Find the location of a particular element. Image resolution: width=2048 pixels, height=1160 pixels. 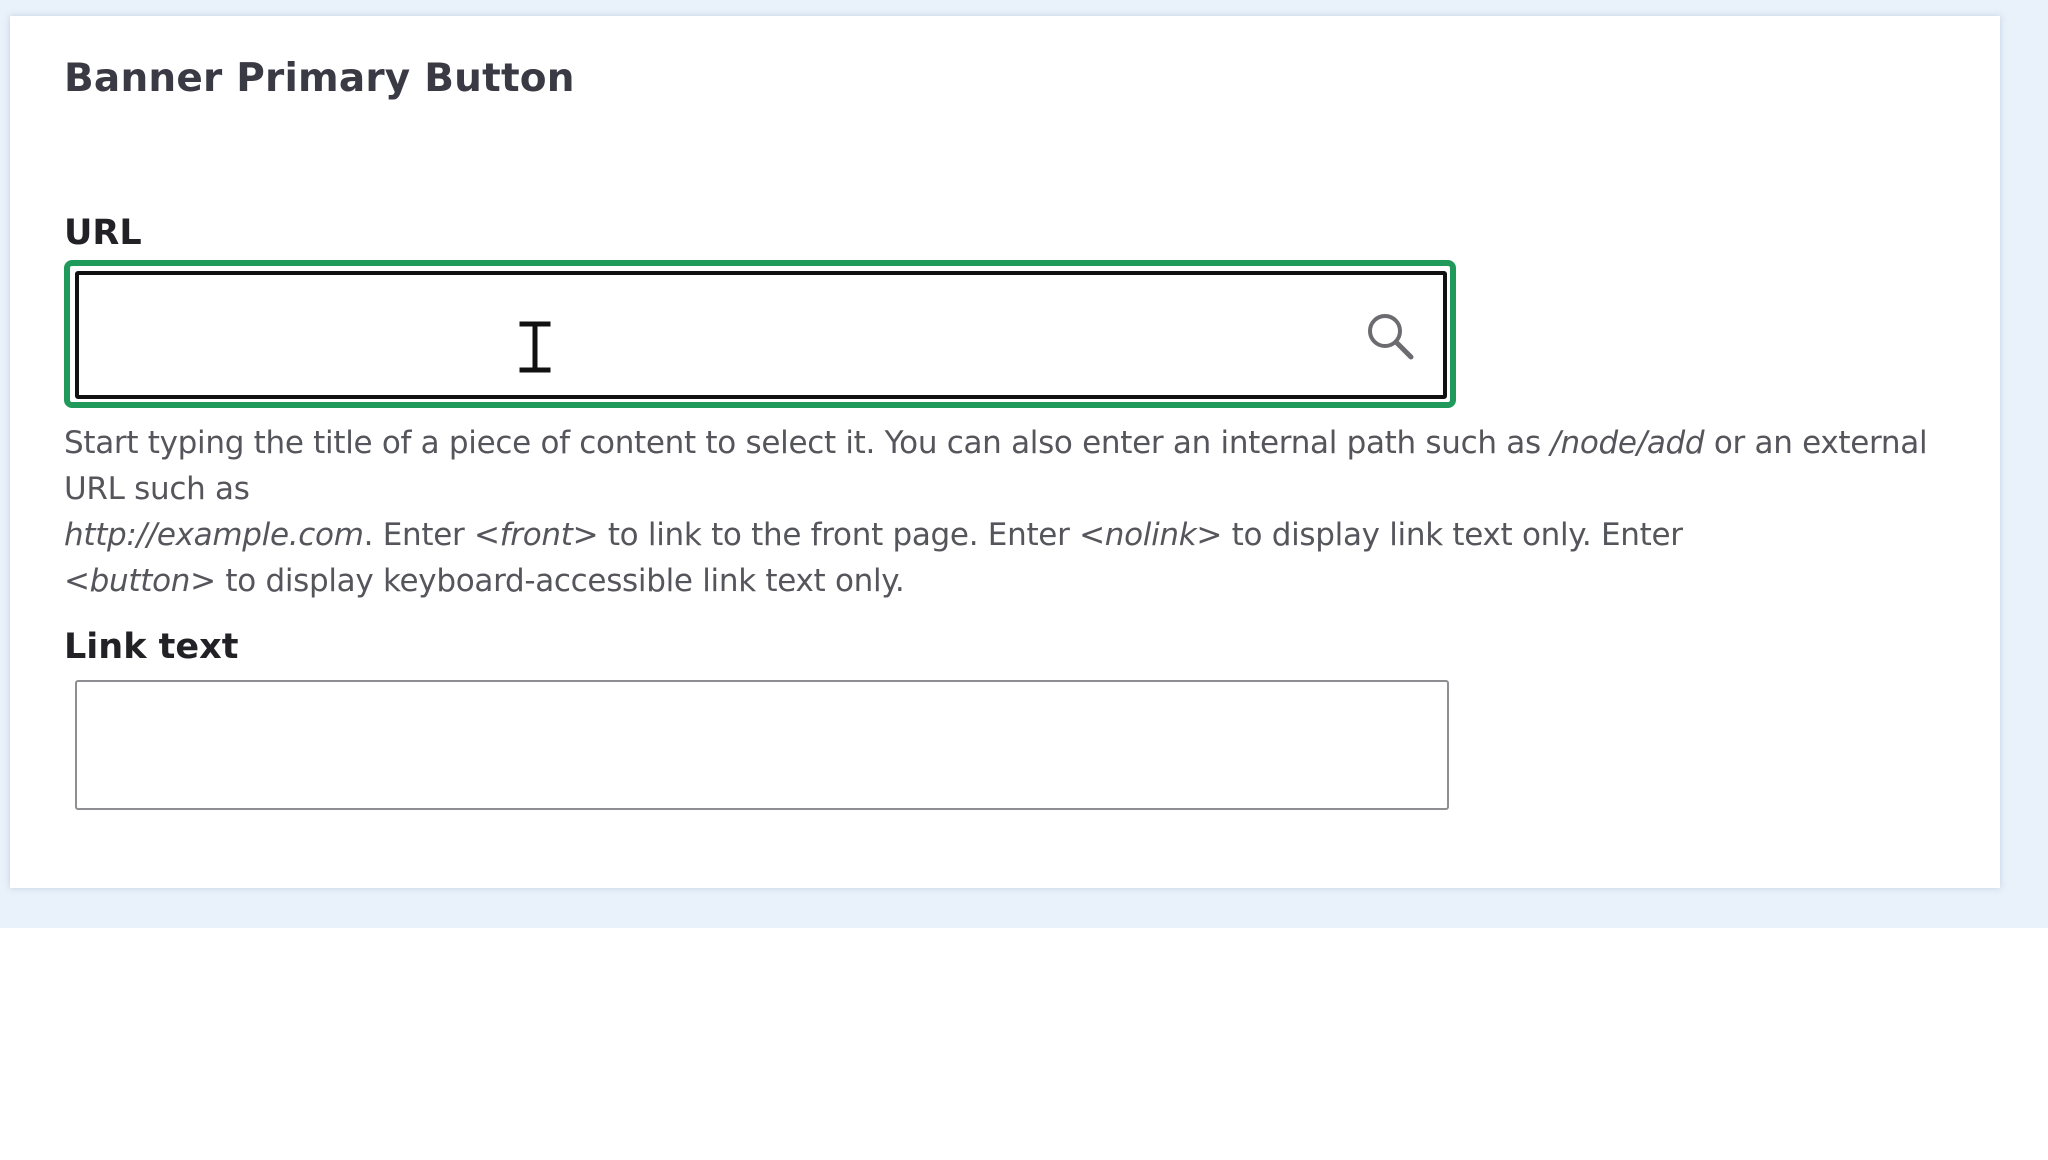

text-cursor-icon is located at coordinates (535, 347).